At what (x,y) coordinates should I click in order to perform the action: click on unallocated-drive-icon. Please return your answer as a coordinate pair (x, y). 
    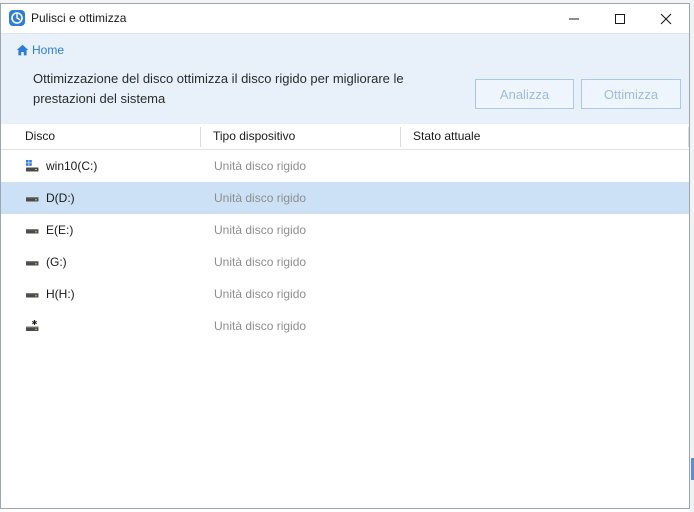
    Looking at the image, I should click on (32, 325).